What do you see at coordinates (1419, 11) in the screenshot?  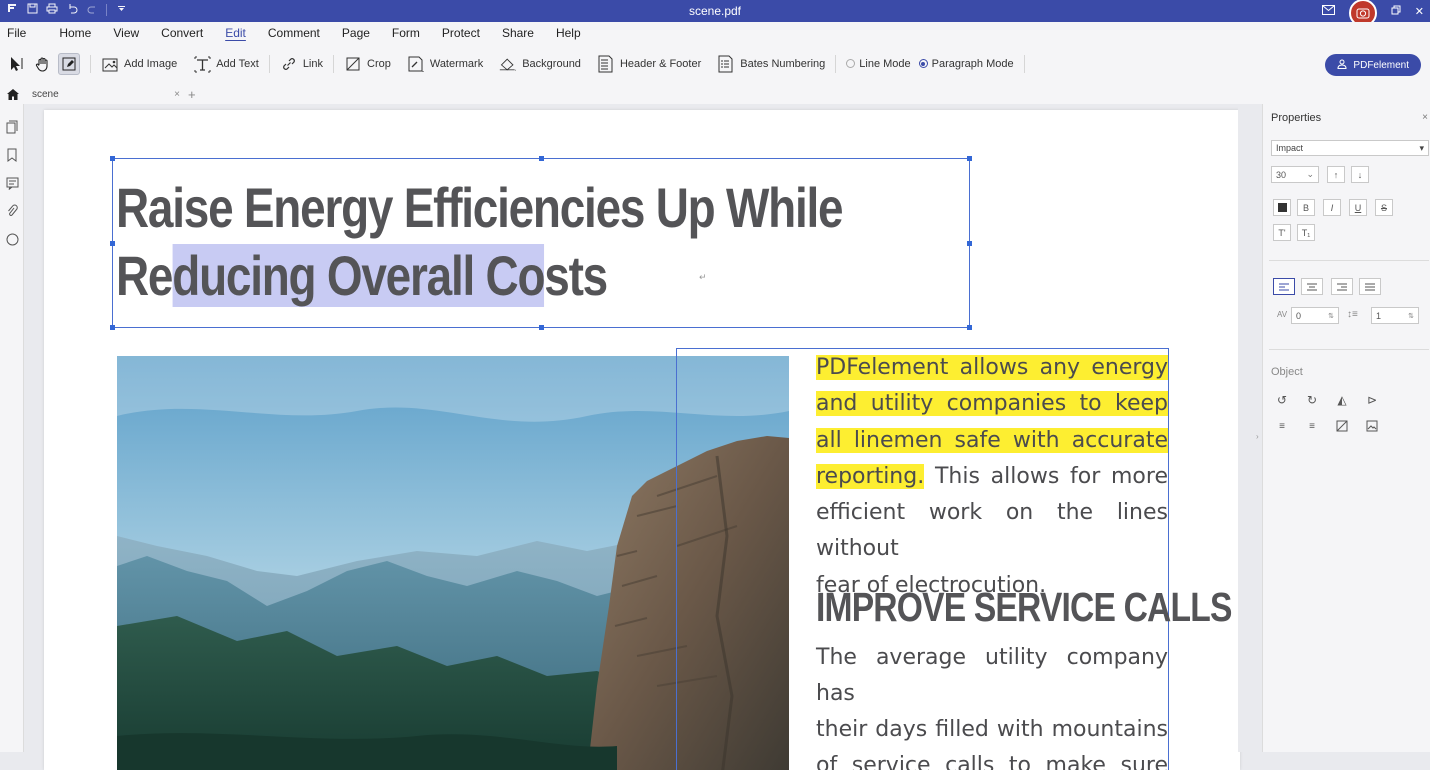 I see `close-window-icon: ✕` at bounding box center [1419, 11].